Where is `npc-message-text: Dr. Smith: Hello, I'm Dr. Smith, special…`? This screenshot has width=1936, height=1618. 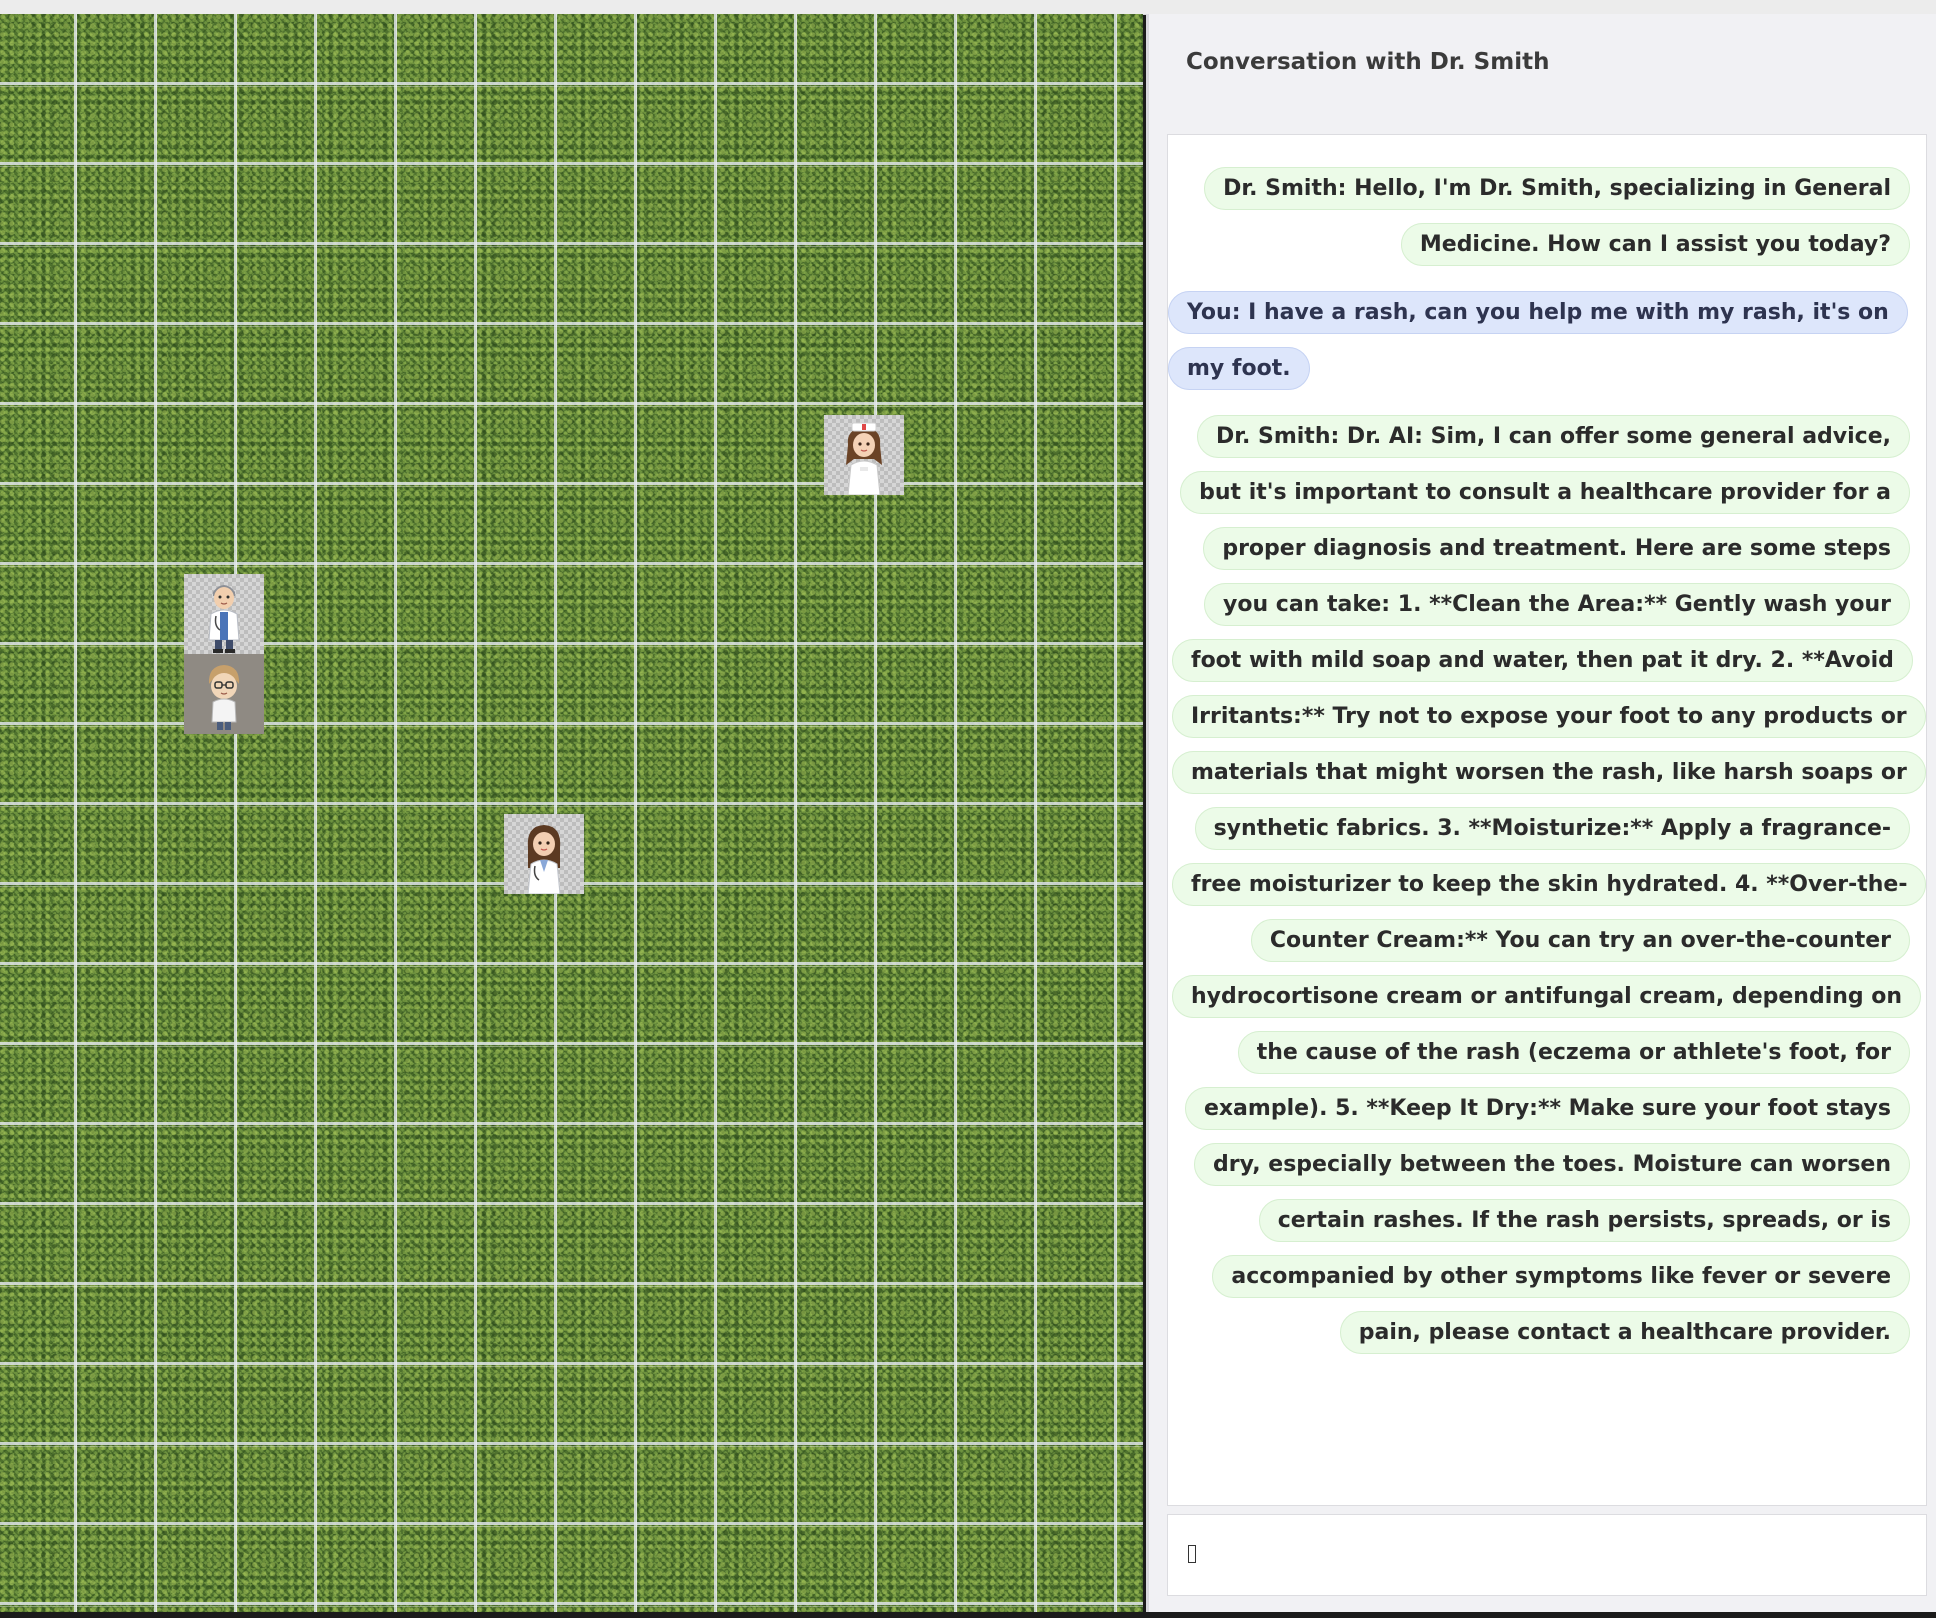
npc-message-text: Dr. Smith: Hello, I'm Dr. Smith, special… is located at coordinates (1557, 216).